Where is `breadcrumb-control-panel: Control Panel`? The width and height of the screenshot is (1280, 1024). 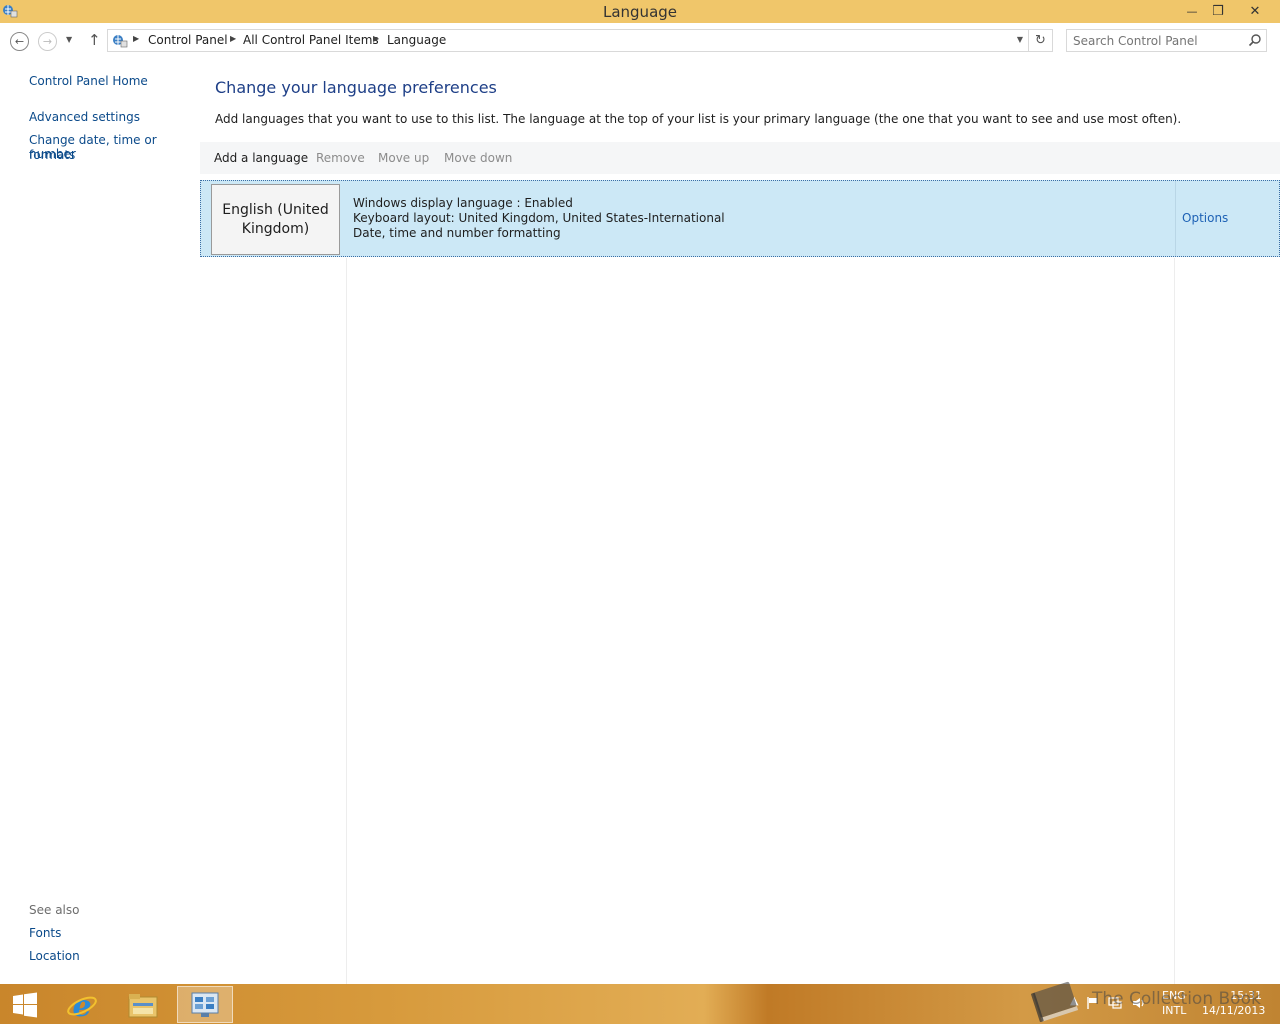 breadcrumb-control-panel: Control Panel is located at coordinates (188, 40).